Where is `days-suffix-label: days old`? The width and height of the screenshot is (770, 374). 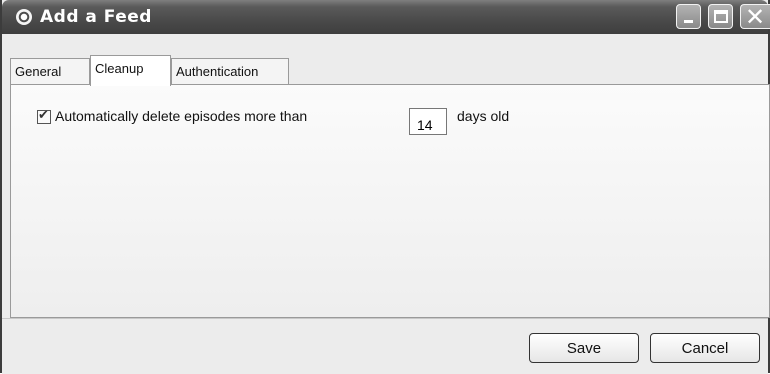
days-suffix-label: days old is located at coordinates (483, 116).